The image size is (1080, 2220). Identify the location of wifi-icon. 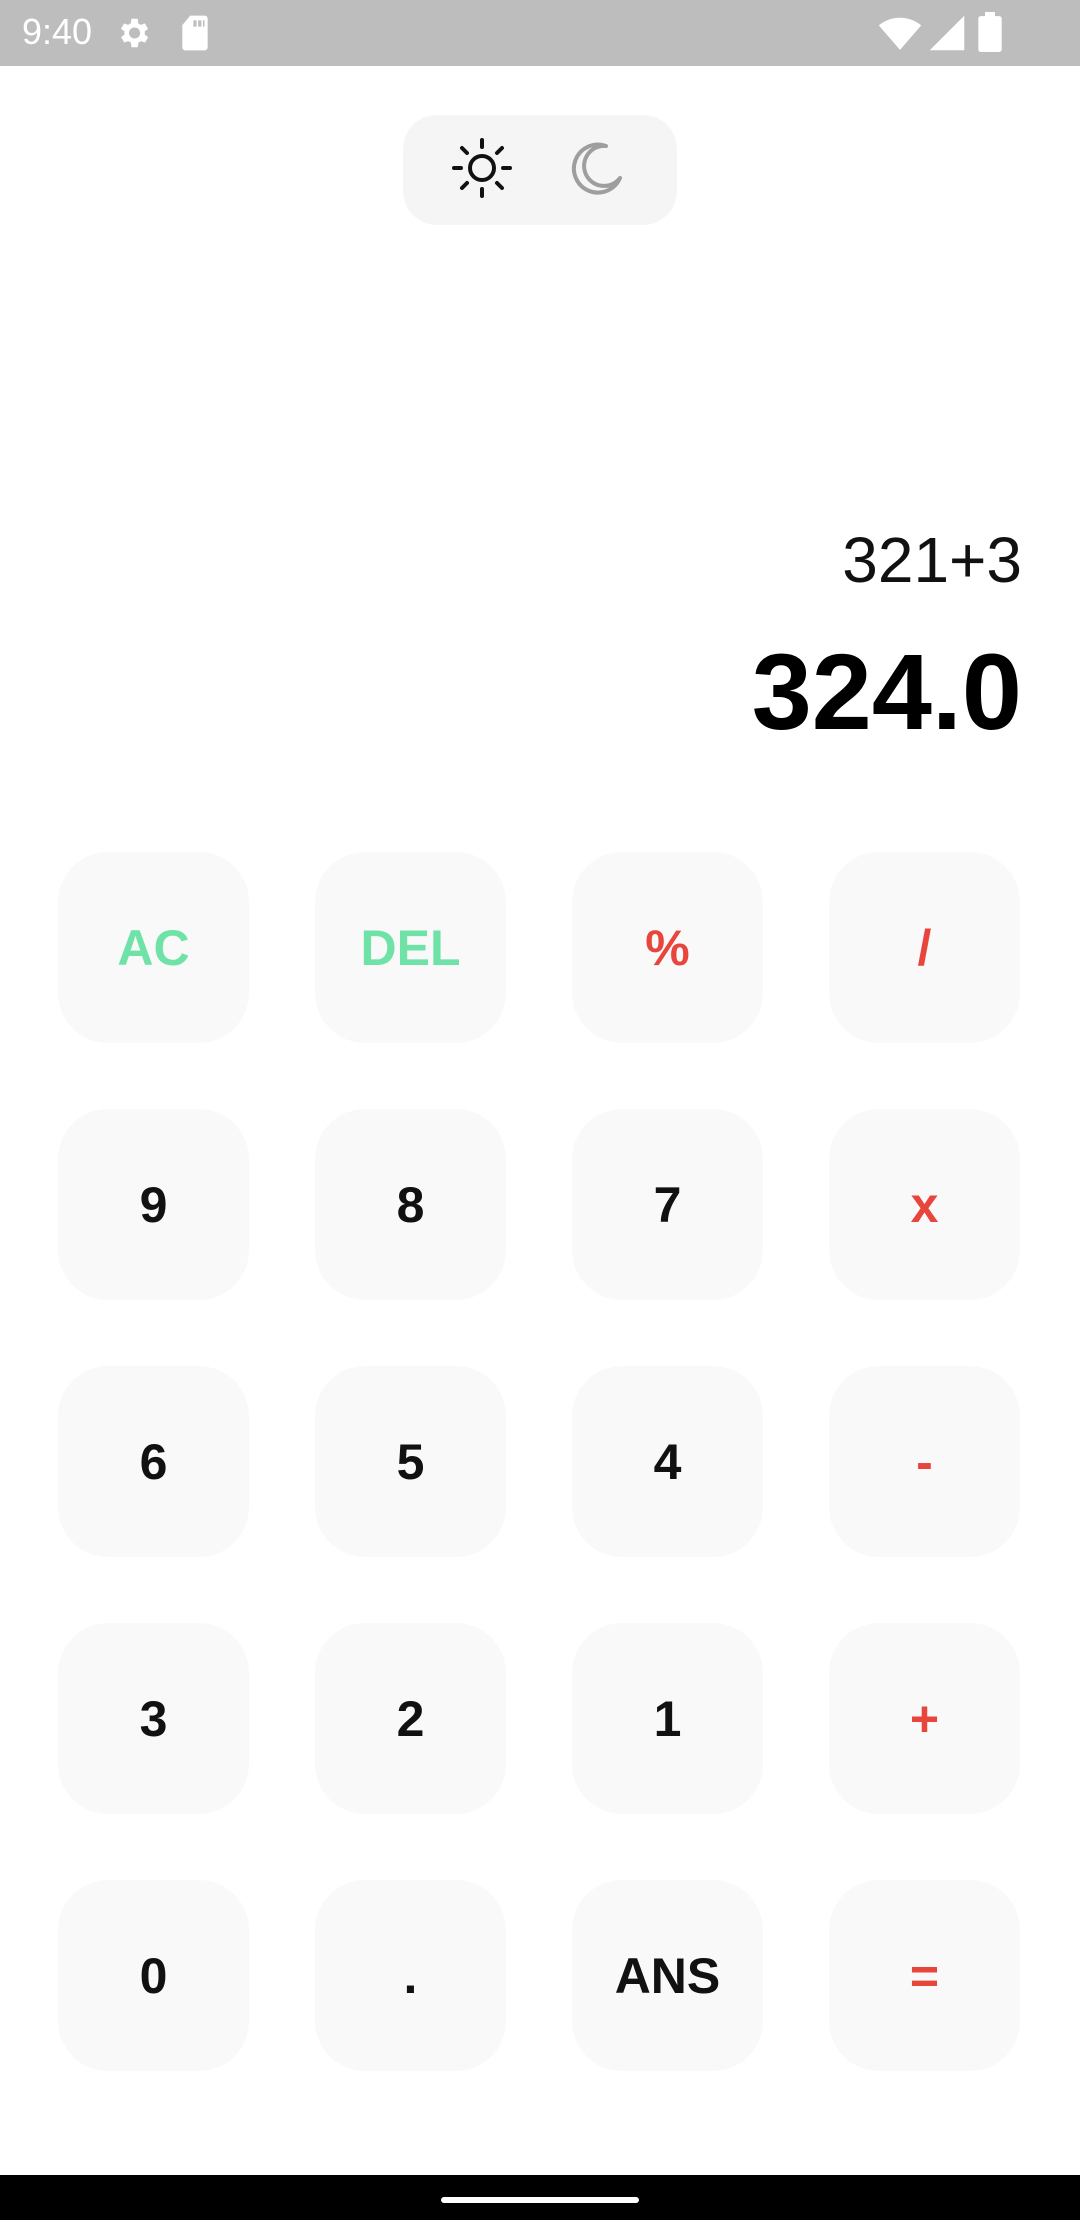
(900, 35).